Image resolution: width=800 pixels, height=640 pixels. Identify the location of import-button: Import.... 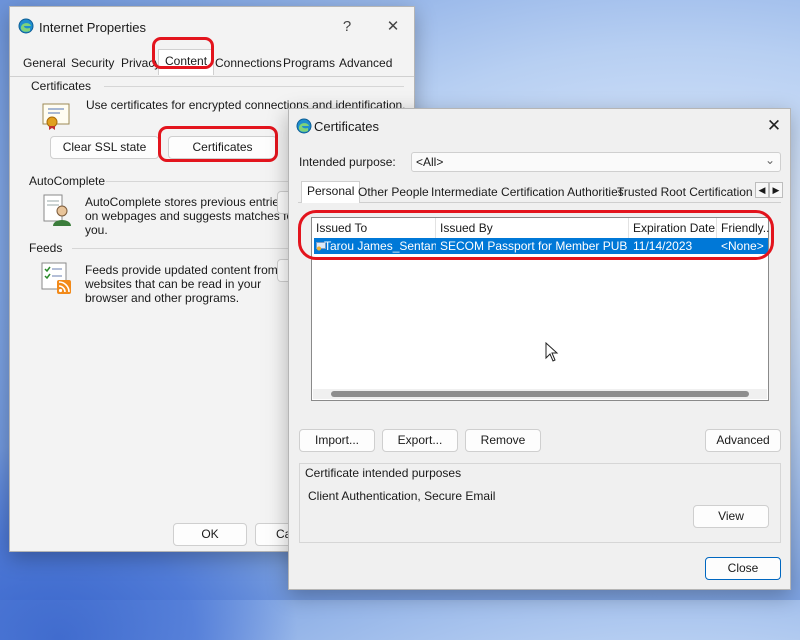
(337, 440).